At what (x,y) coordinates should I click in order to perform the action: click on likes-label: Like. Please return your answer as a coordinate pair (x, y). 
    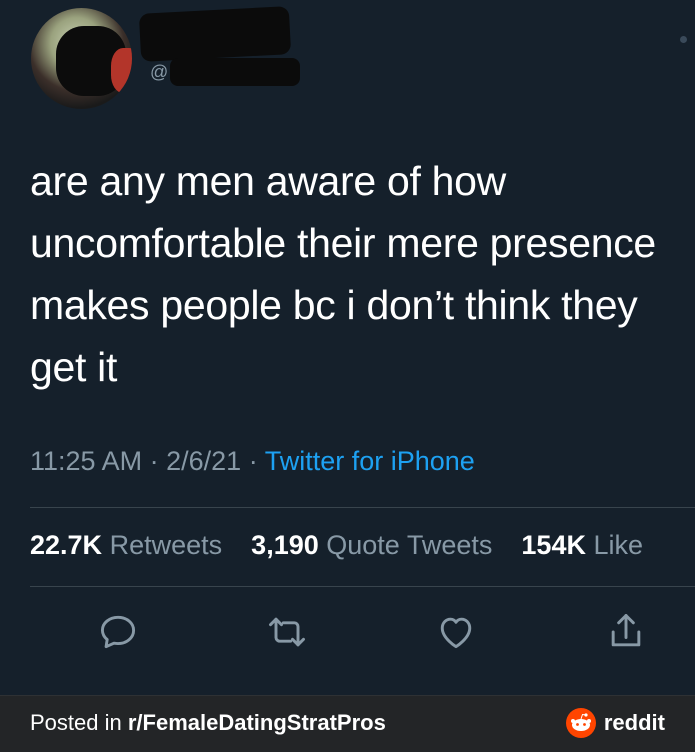
    Looking at the image, I should click on (618, 545).